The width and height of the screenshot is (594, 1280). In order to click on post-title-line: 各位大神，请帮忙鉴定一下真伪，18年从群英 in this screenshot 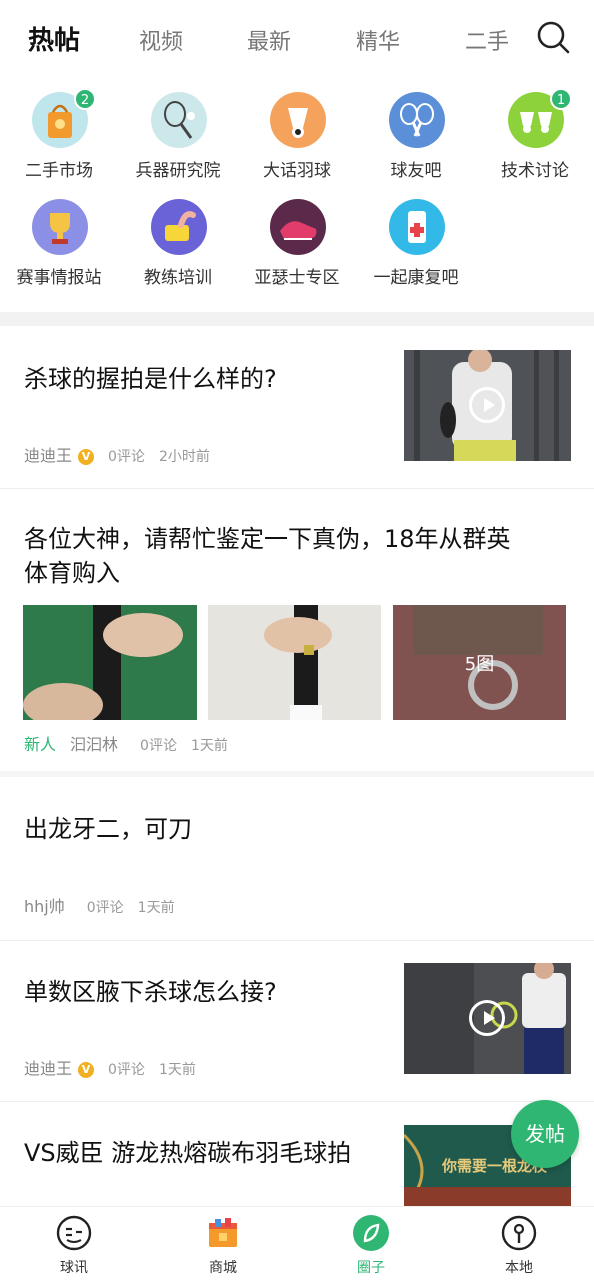, I will do `click(267, 539)`.